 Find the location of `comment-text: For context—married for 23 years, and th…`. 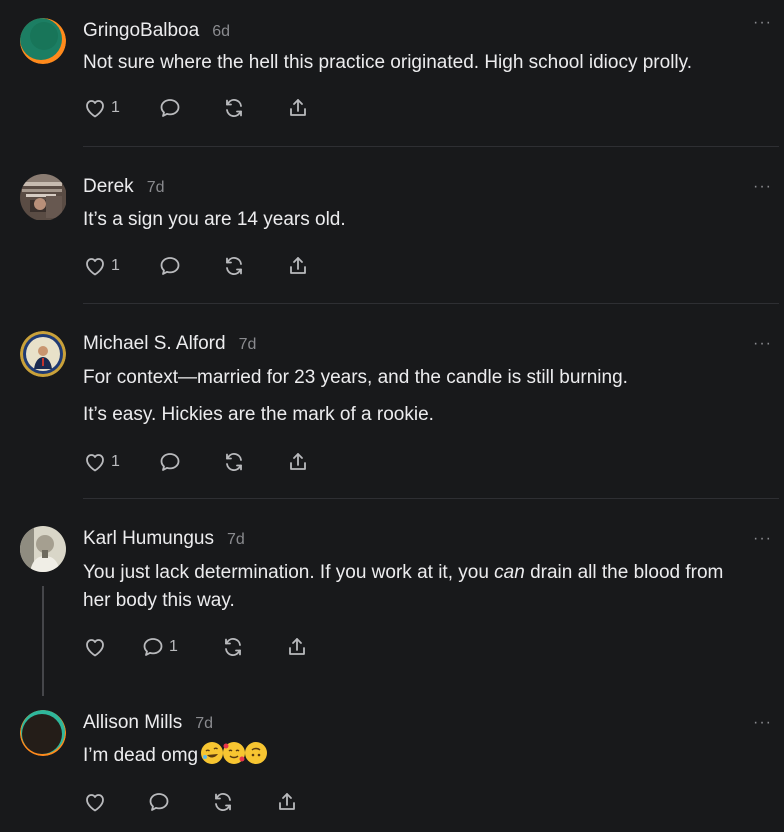

comment-text: For context—married for 23 years, and th… is located at coordinates (355, 377).